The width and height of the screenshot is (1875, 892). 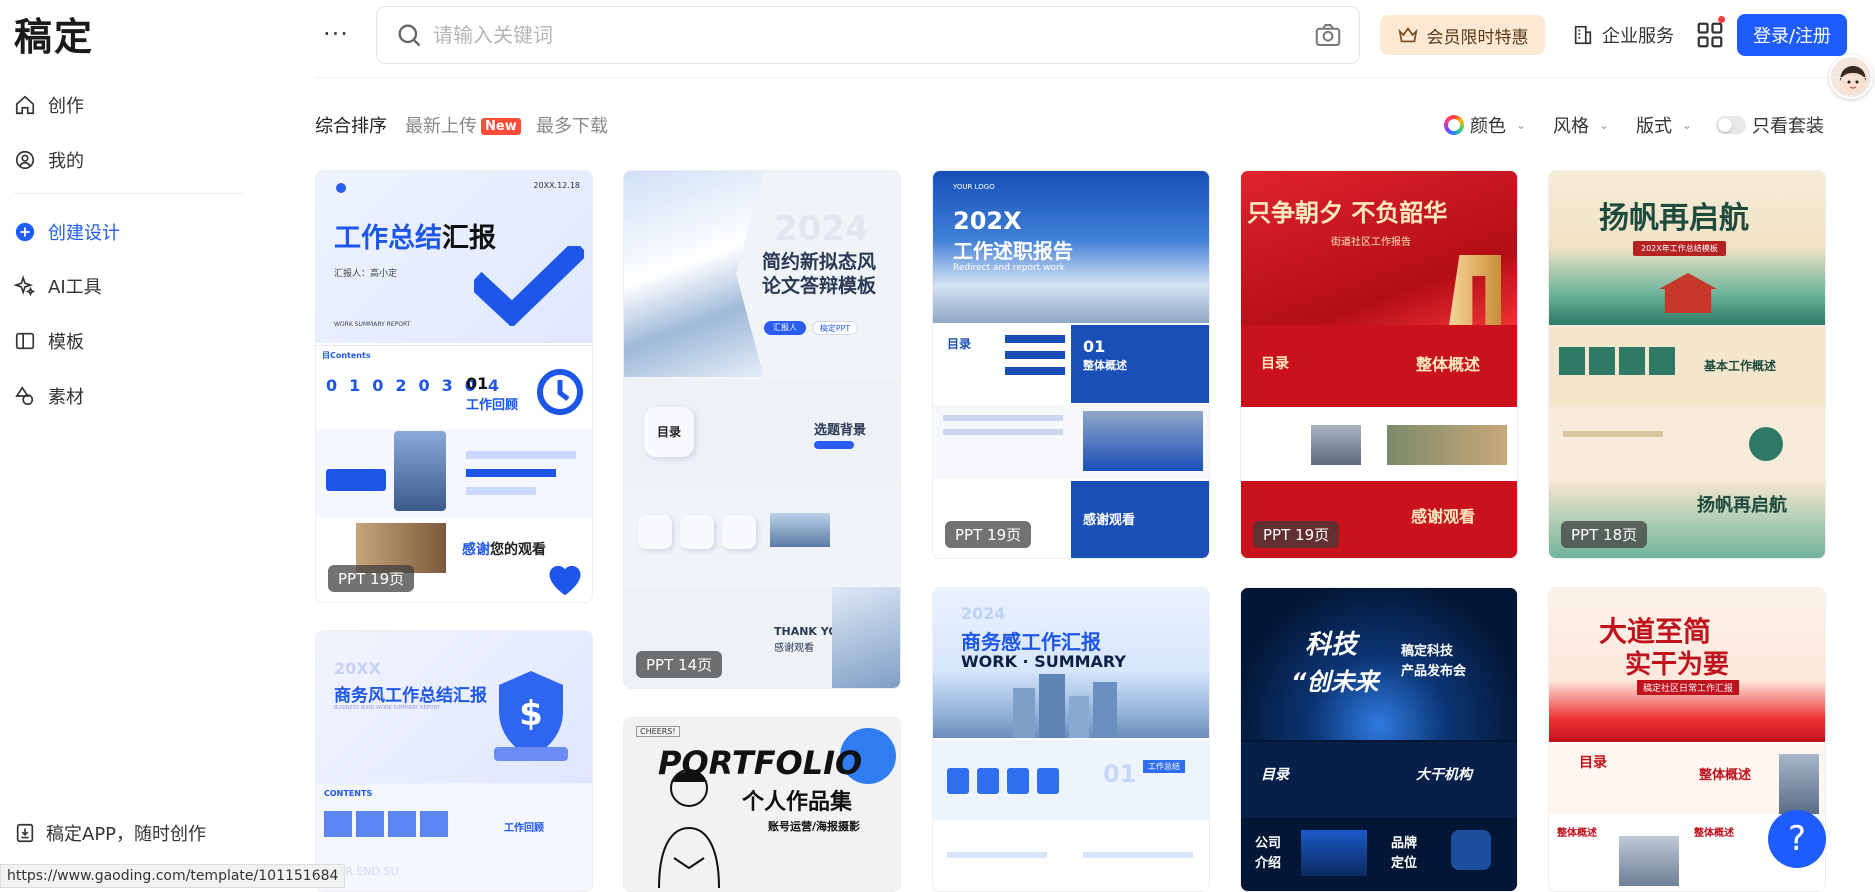 What do you see at coordinates (1664, 125) in the screenshot?
I see `filter-layout: 版式 ⌄` at bounding box center [1664, 125].